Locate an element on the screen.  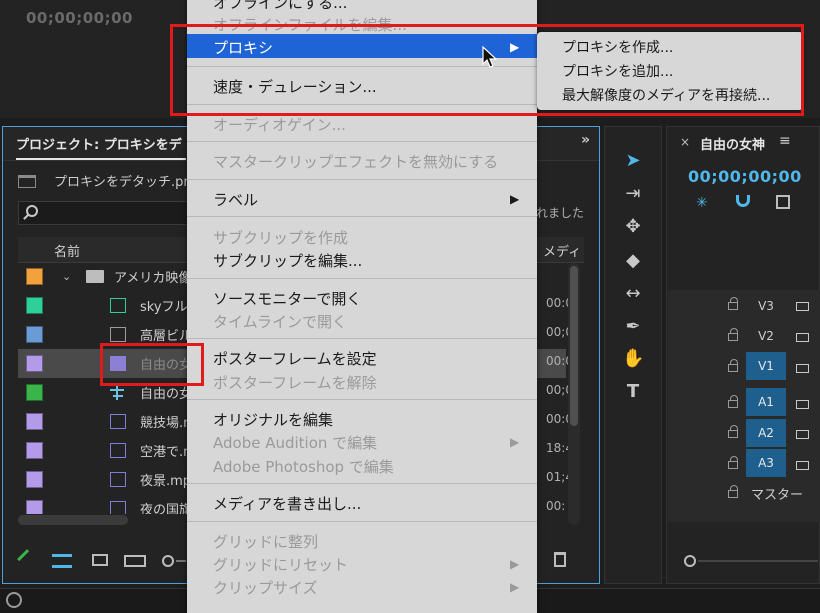
menu-item-clip-size: クリップサイズ is located at coordinates (265, 588).